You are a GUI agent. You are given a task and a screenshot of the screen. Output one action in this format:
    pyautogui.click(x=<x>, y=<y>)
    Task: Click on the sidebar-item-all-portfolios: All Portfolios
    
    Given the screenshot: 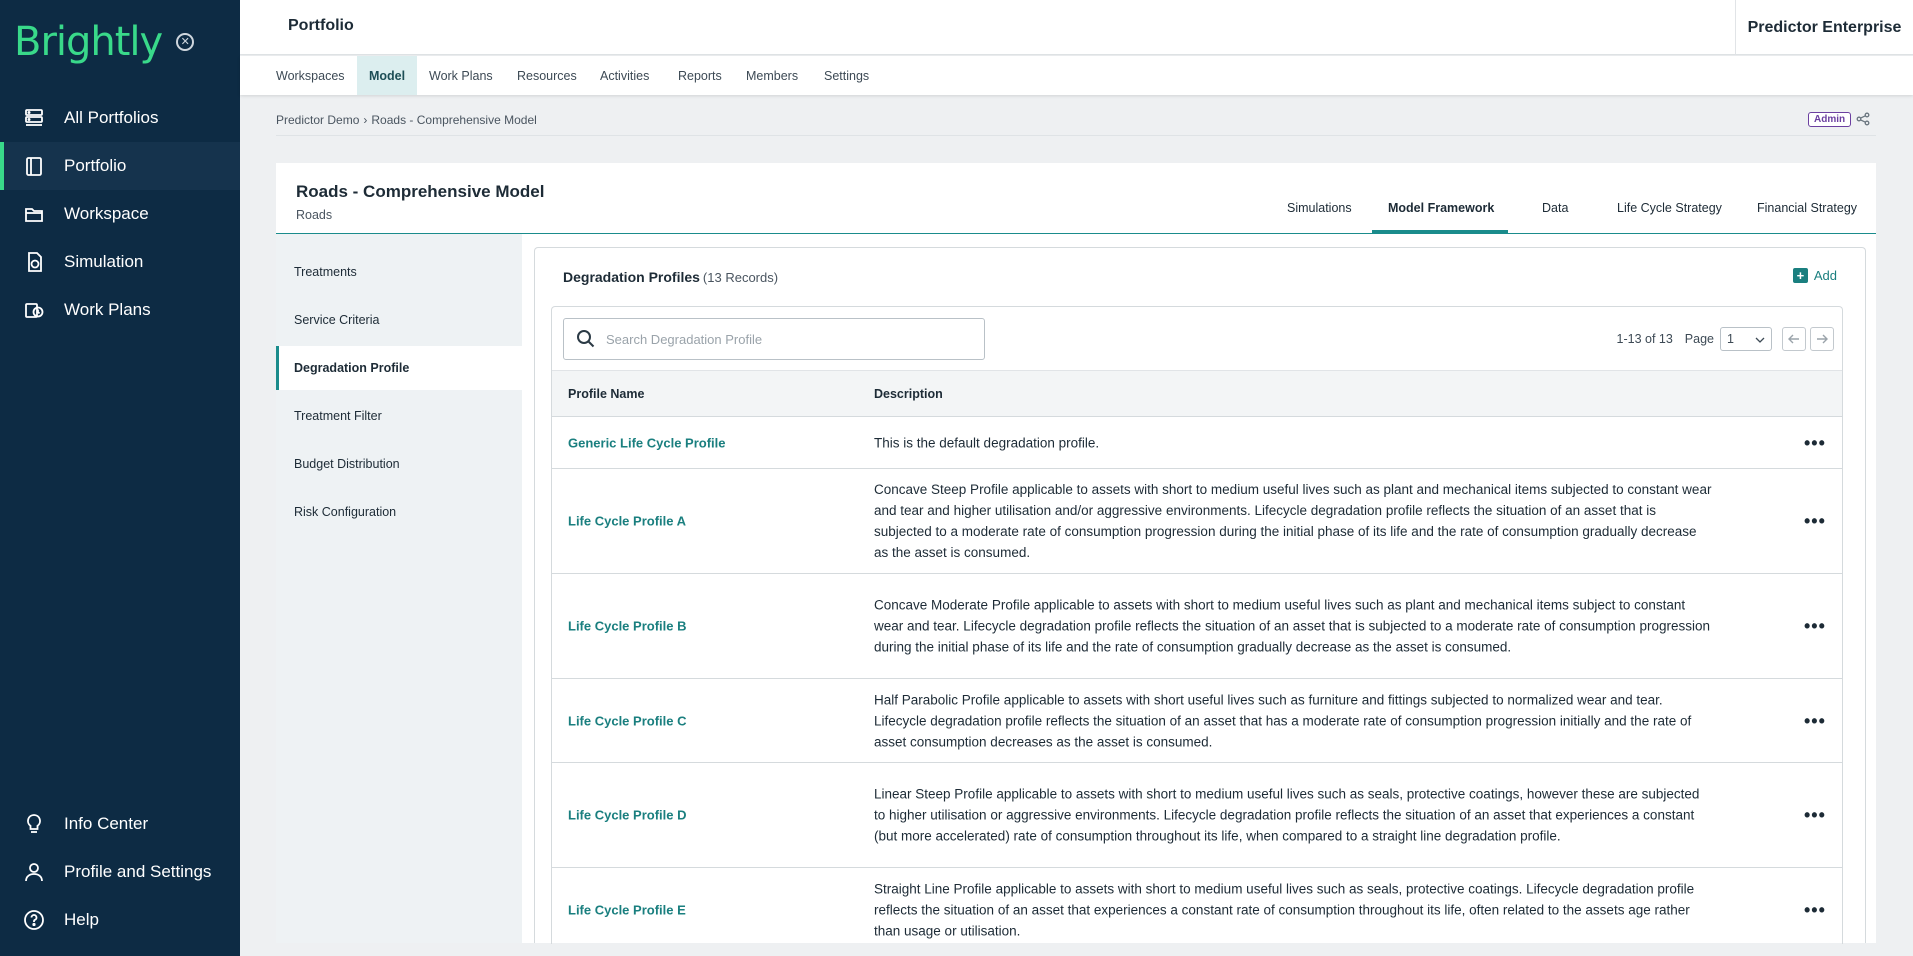 What is the action you would take?
    pyautogui.click(x=120, y=118)
    